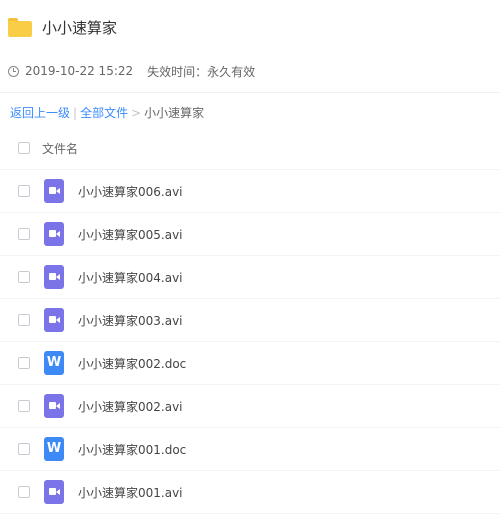  What do you see at coordinates (104, 112) in the screenshot?
I see `all-files-link: 全部文件` at bounding box center [104, 112].